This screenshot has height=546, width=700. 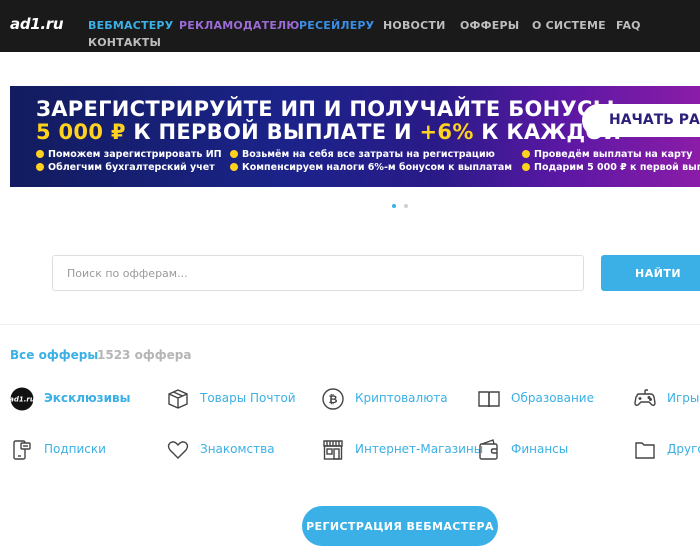 I want to click on banner-bullet: Проведём выплаты на карту, so click(x=607, y=154).